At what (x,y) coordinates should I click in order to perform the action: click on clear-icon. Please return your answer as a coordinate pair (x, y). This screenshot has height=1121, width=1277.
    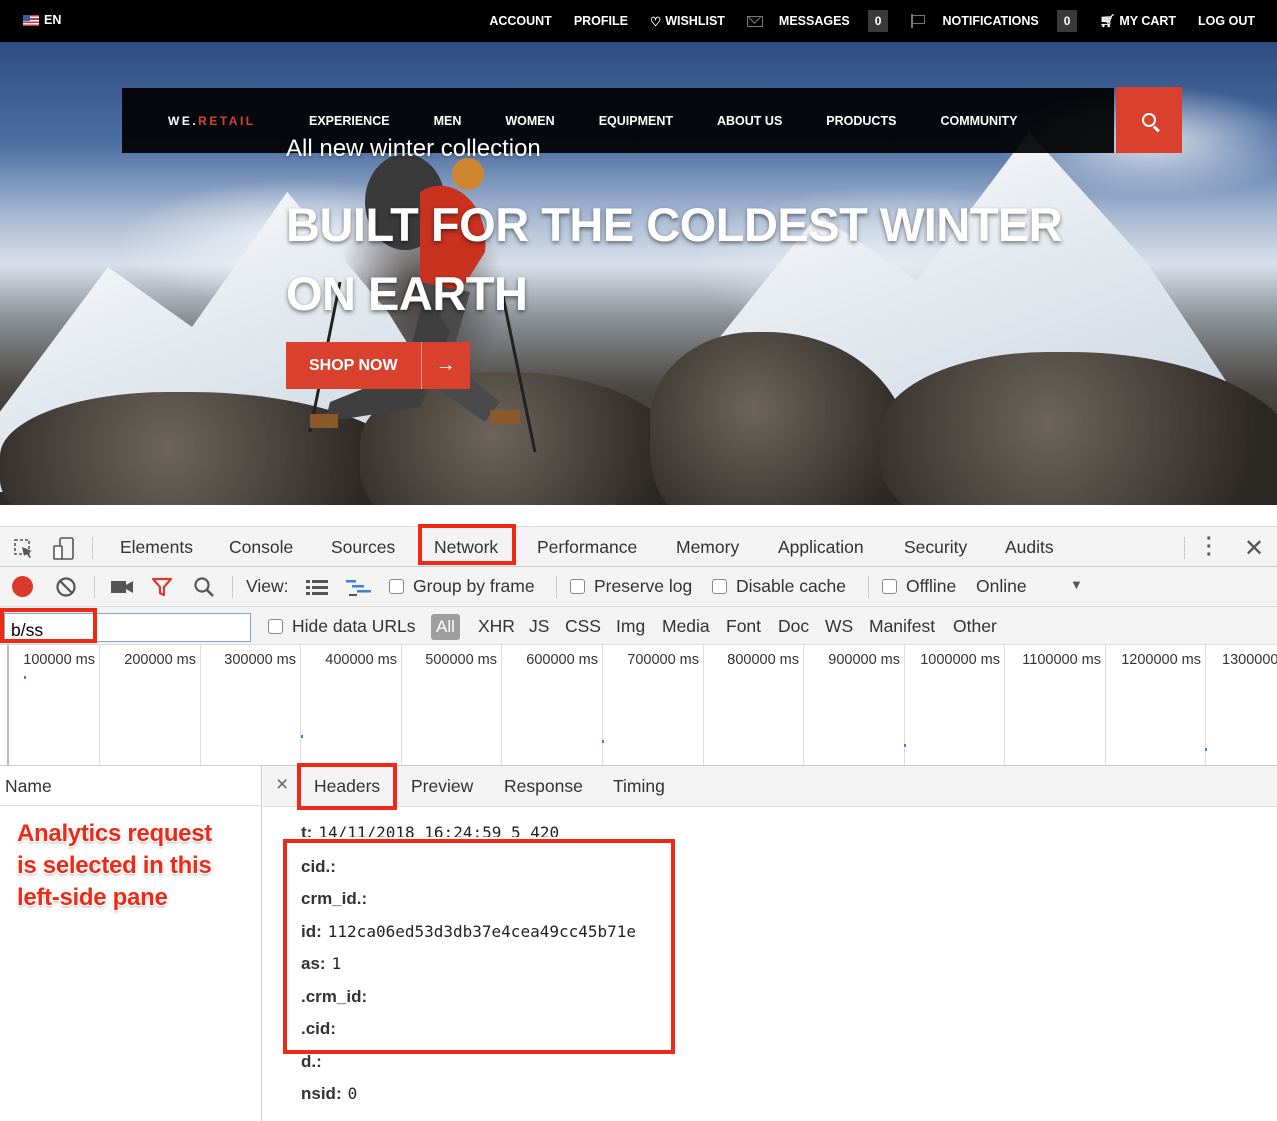
    Looking at the image, I should click on (66, 587).